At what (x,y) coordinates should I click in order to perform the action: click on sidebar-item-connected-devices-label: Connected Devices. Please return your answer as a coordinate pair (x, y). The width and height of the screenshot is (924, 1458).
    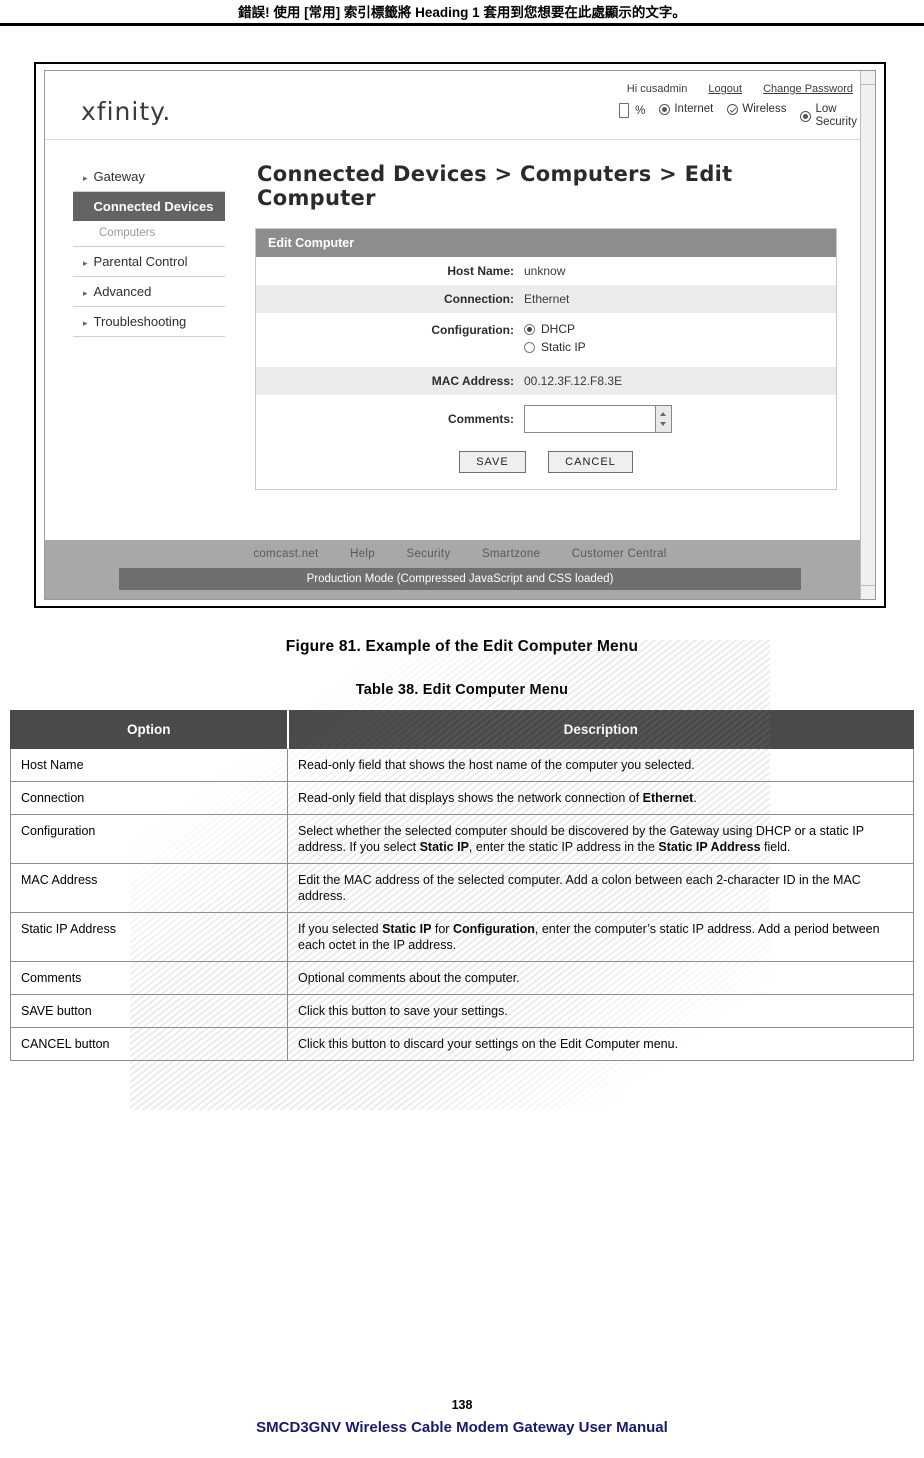
    Looking at the image, I should click on (153, 206).